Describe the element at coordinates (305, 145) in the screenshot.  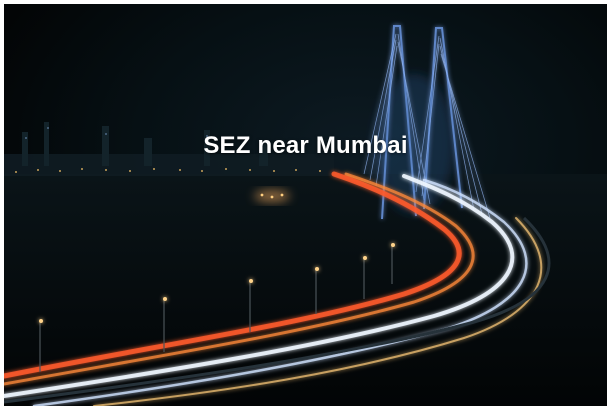
I see `hero-title: SEZ near Mumbai` at that location.